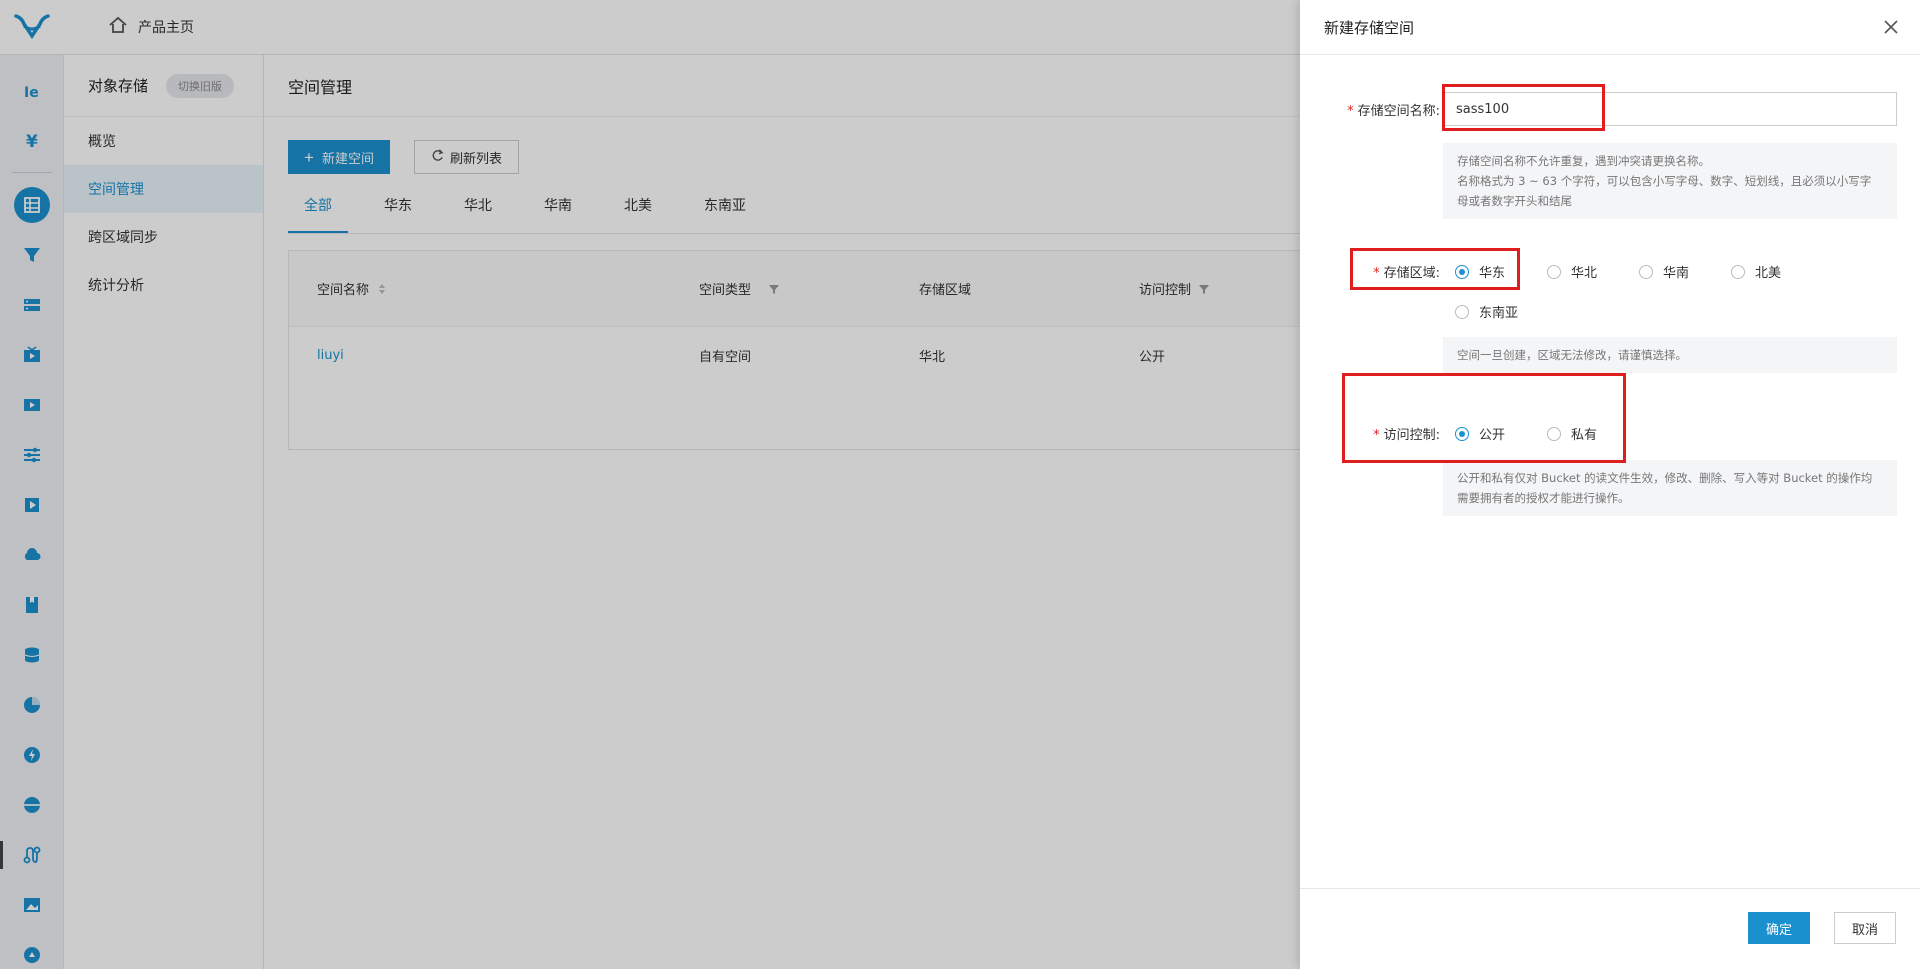  What do you see at coordinates (1664, 271) in the screenshot?
I see `region-radio-south-china: 华南` at bounding box center [1664, 271].